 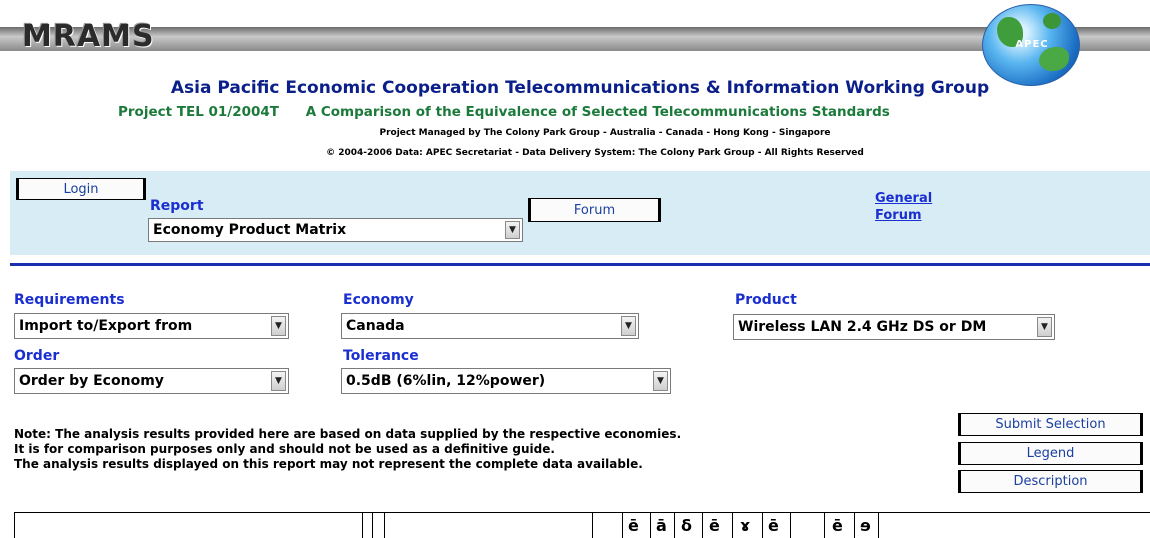 What do you see at coordinates (894, 327) in the screenshot?
I see `product-select: Wireless LAN 2.4 GHz DS or DM ▼` at bounding box center [894, 327].